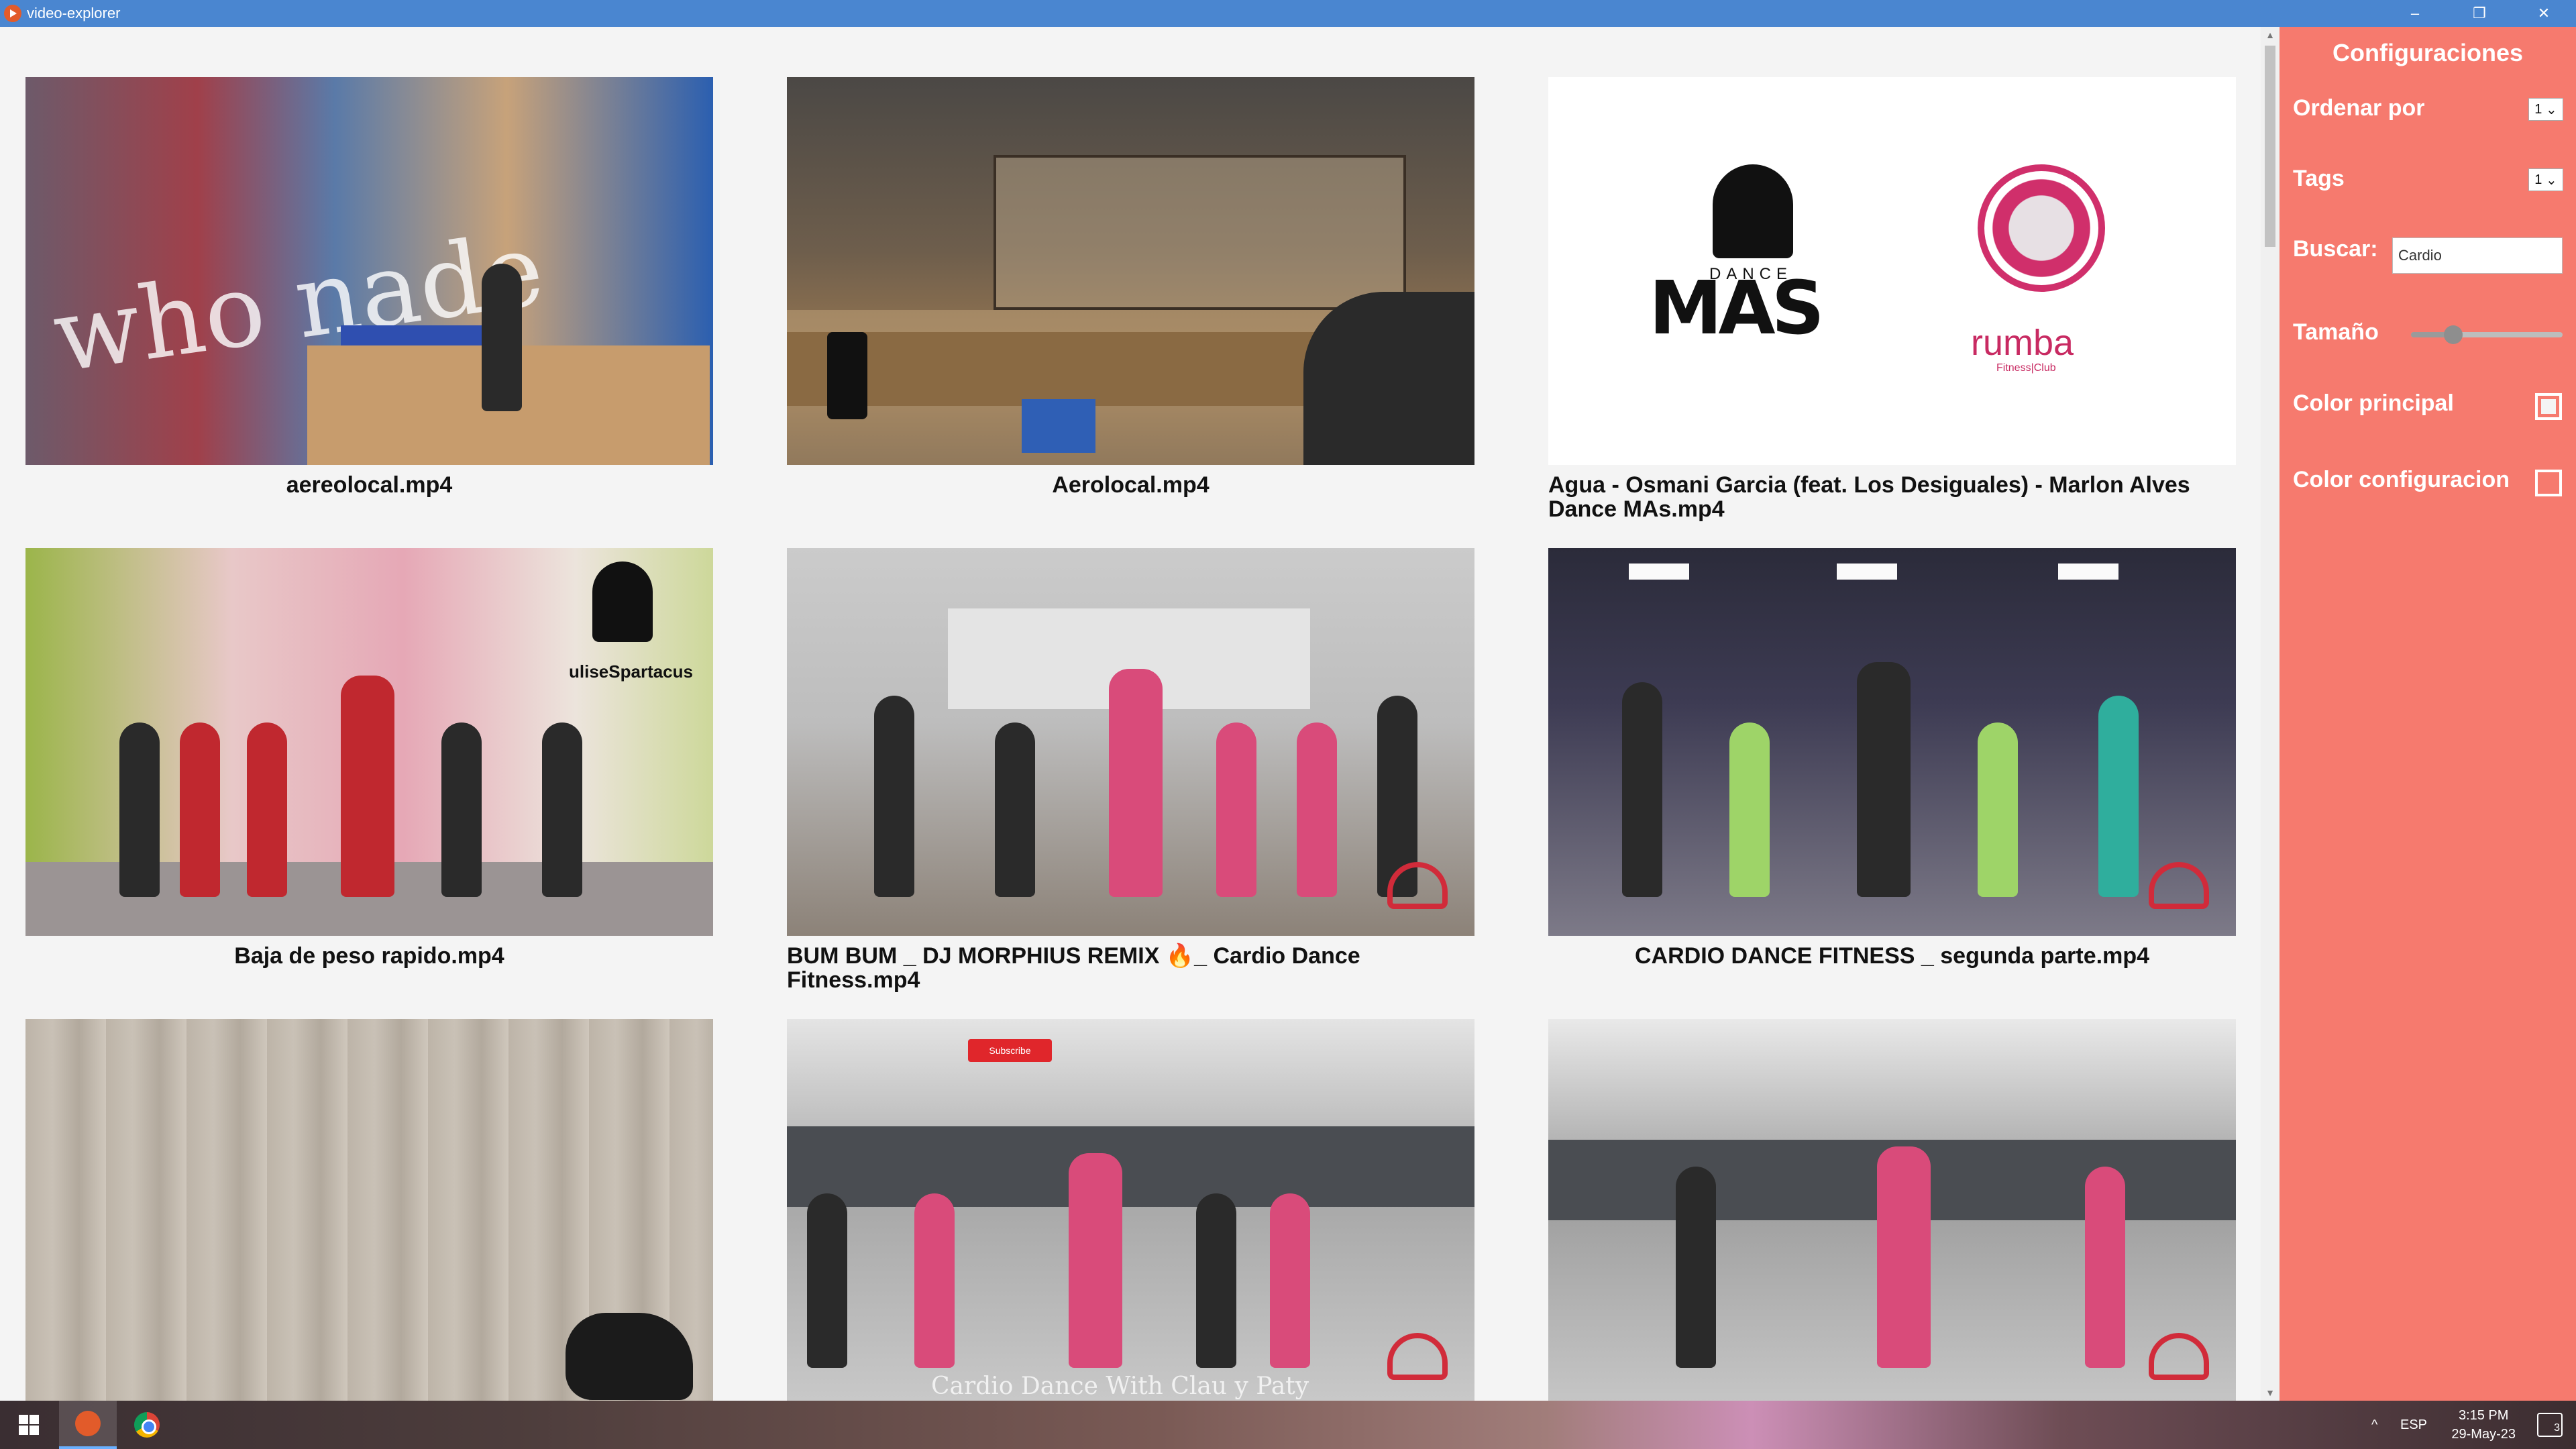  I want to click on video-explorer-icon, so click(88, 1423).